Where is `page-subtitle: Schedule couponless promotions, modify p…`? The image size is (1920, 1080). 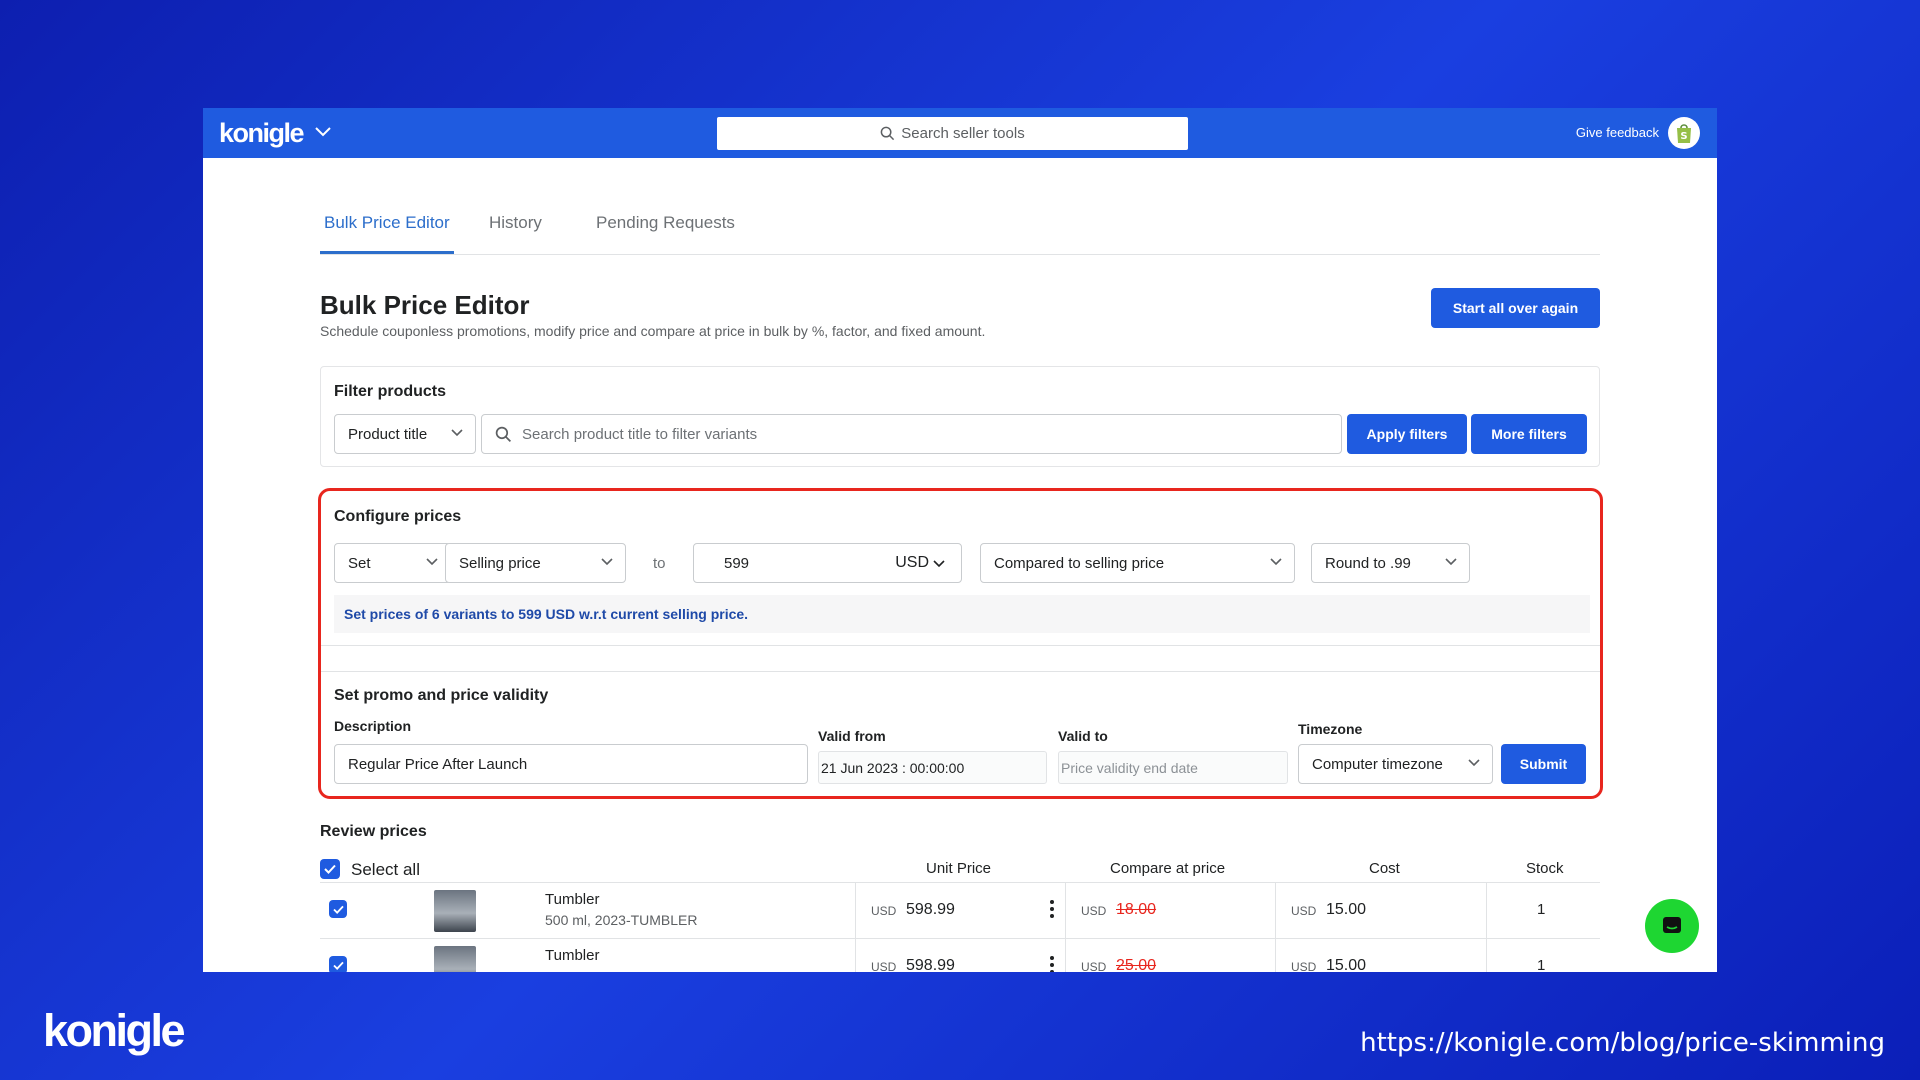
page-subtitle: Schedule couponless promotions, modify p… is located at coordinates (653, 331).